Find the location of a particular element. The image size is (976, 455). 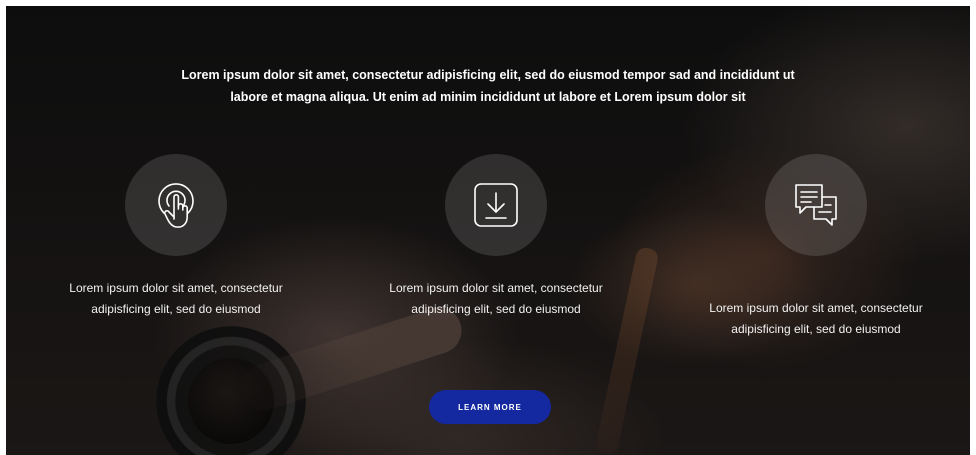

touch-icon-circle is located at coordinates (176, 205).